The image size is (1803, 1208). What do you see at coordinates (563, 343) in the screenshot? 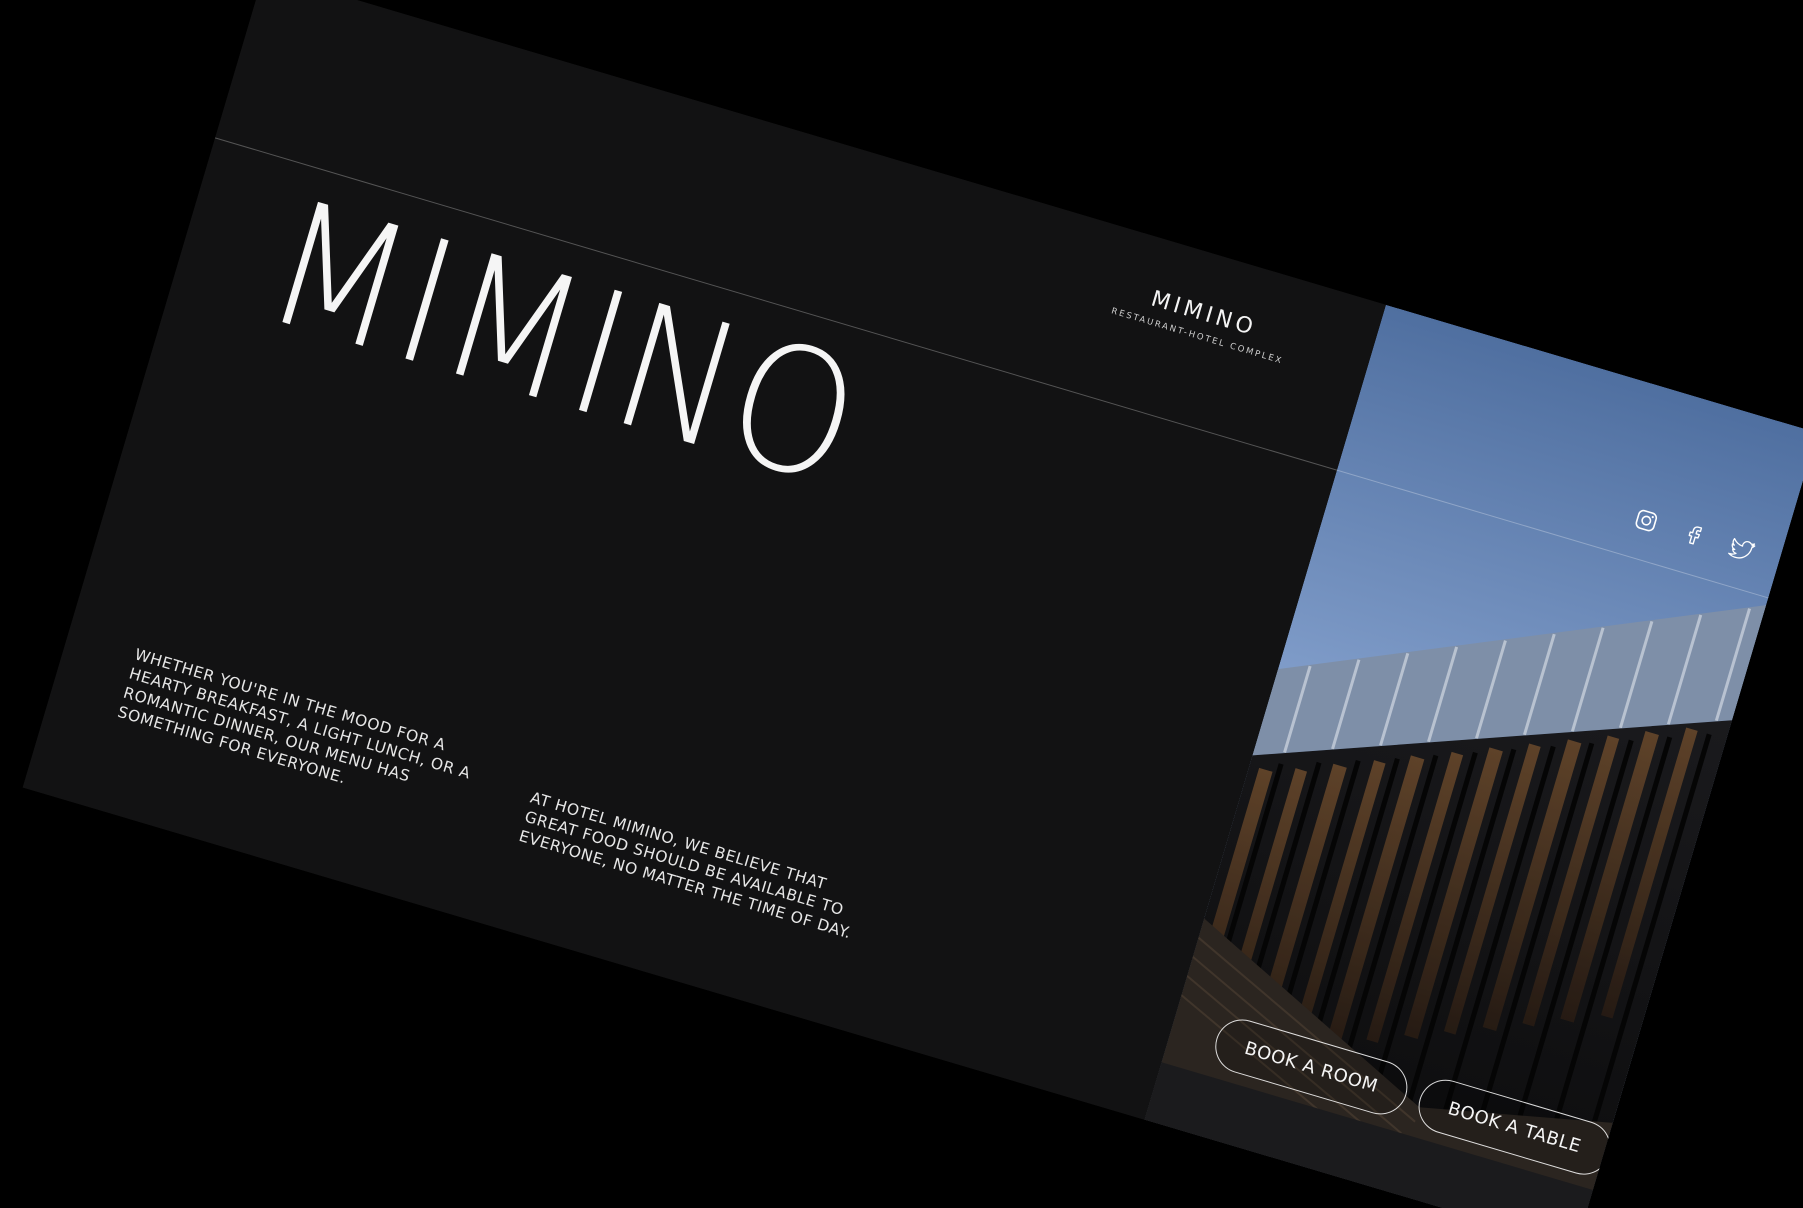
I see `hero-title: MIMINO` at bounding box center [563, 343].